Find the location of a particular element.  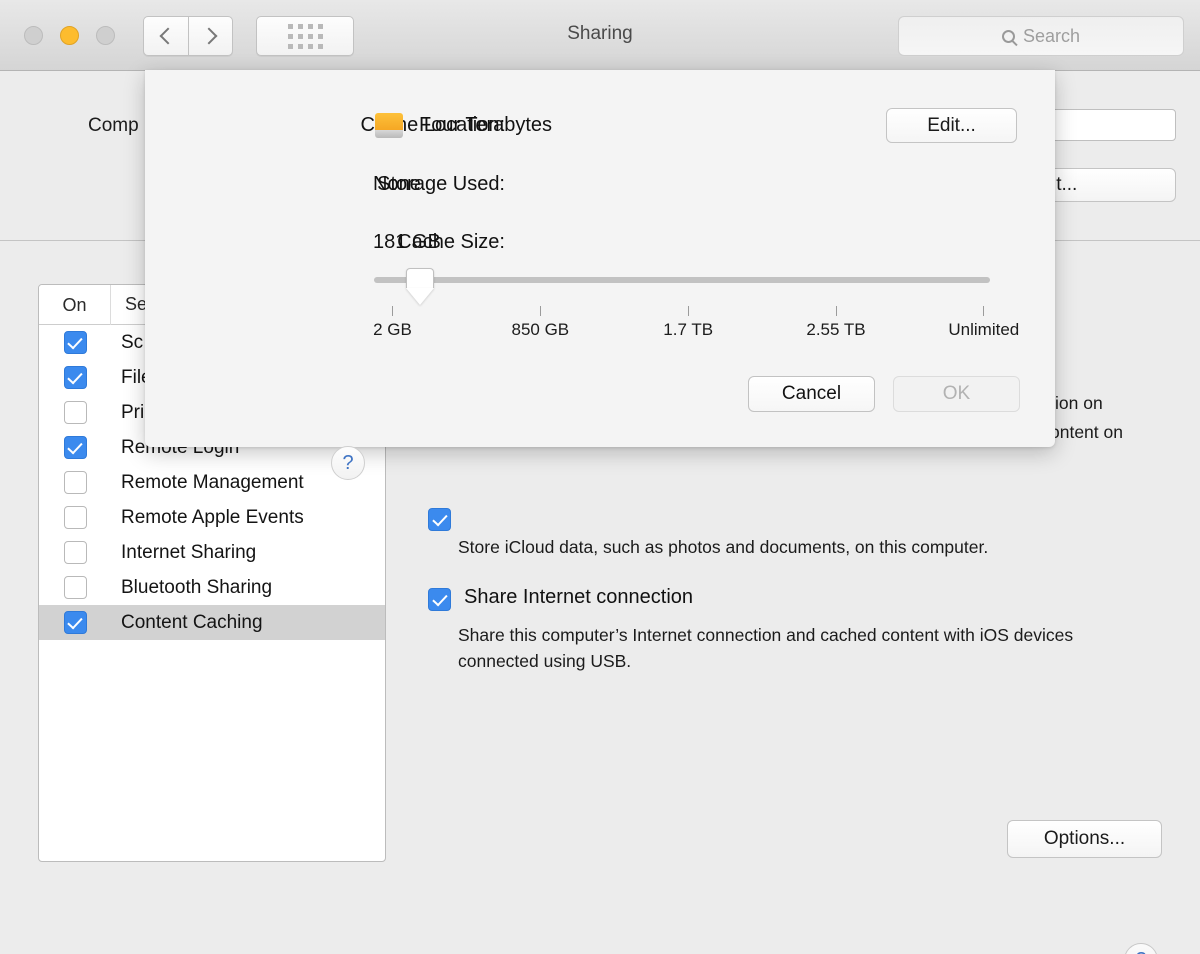

external-hard-drive-icon is located at coordinates (389, 125).